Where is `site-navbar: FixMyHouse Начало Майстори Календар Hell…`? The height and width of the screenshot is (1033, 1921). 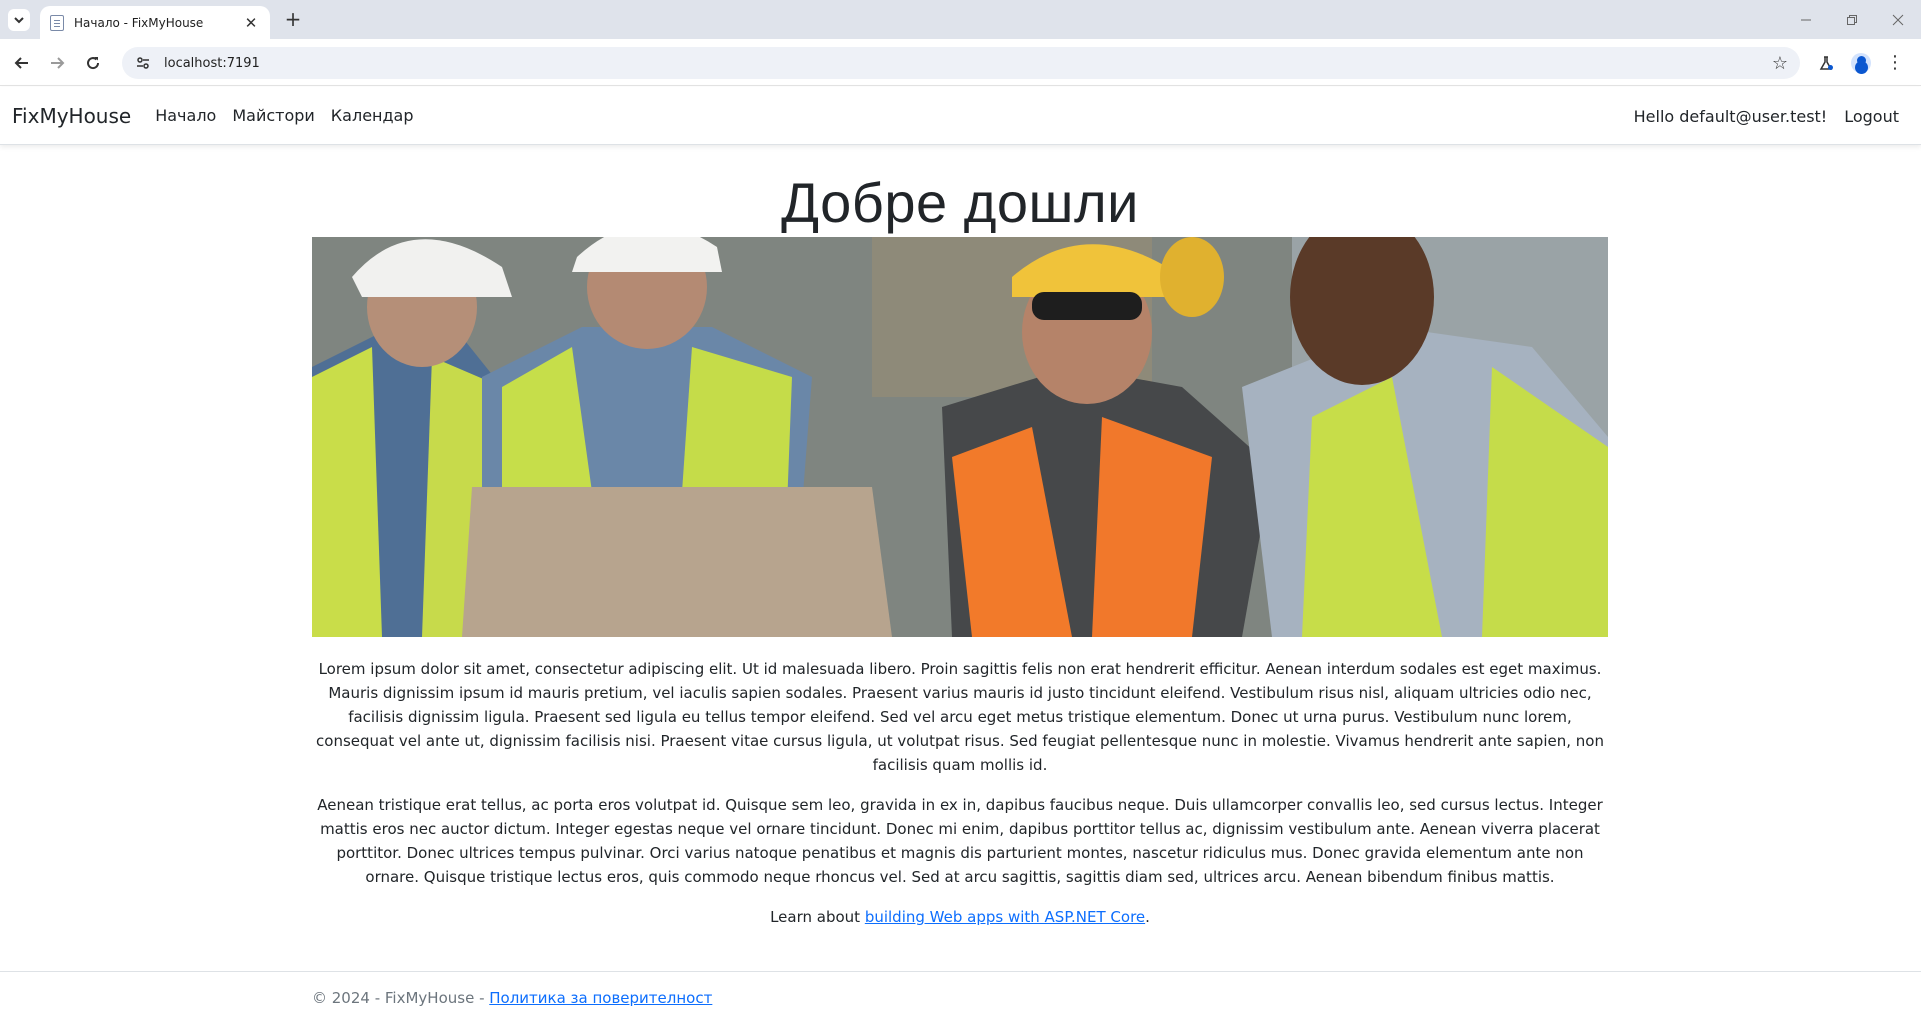
site-navbar: FixMyHouse Начало Майстори Календар Hell… is located at coordinates (960, 116).